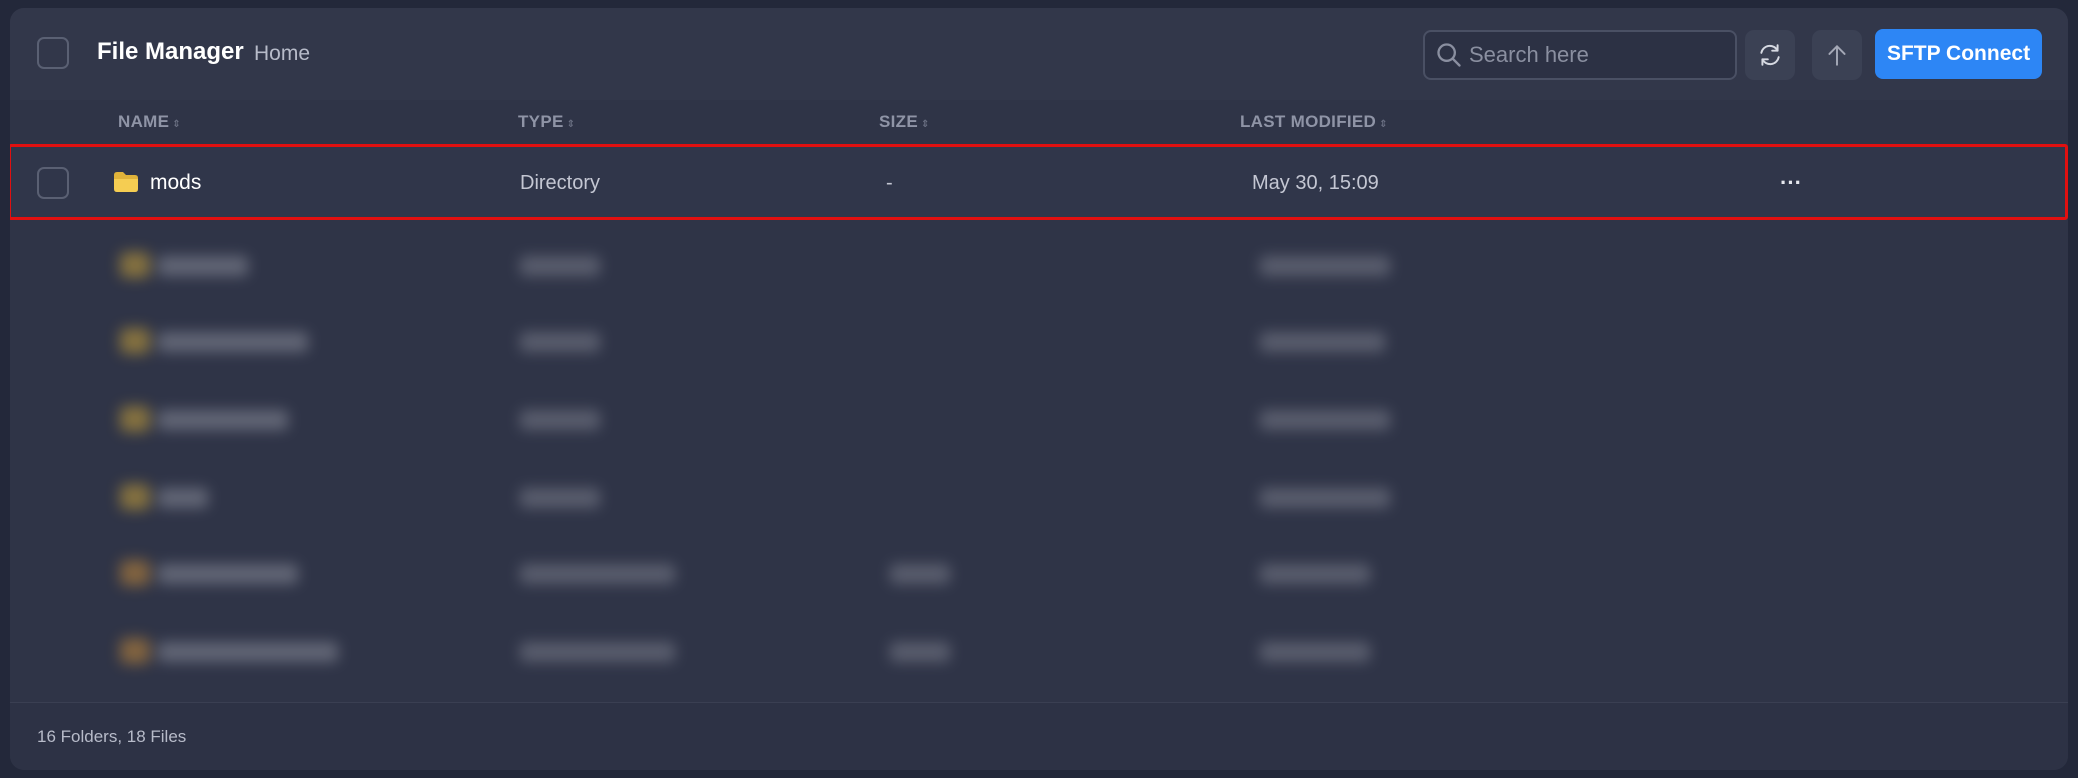  What do you see at coordinates (1449, 55) in the screenshot?
I see `search-icon` at bounding box center [1449, 55].